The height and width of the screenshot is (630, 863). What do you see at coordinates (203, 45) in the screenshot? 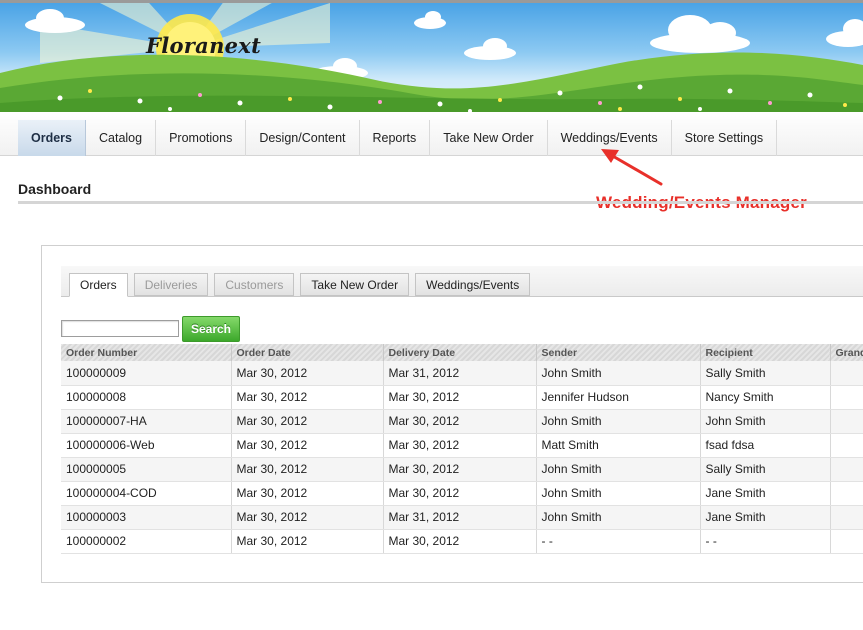
I see `floranext-logo: Floranext` at bounding box center [203, 45].